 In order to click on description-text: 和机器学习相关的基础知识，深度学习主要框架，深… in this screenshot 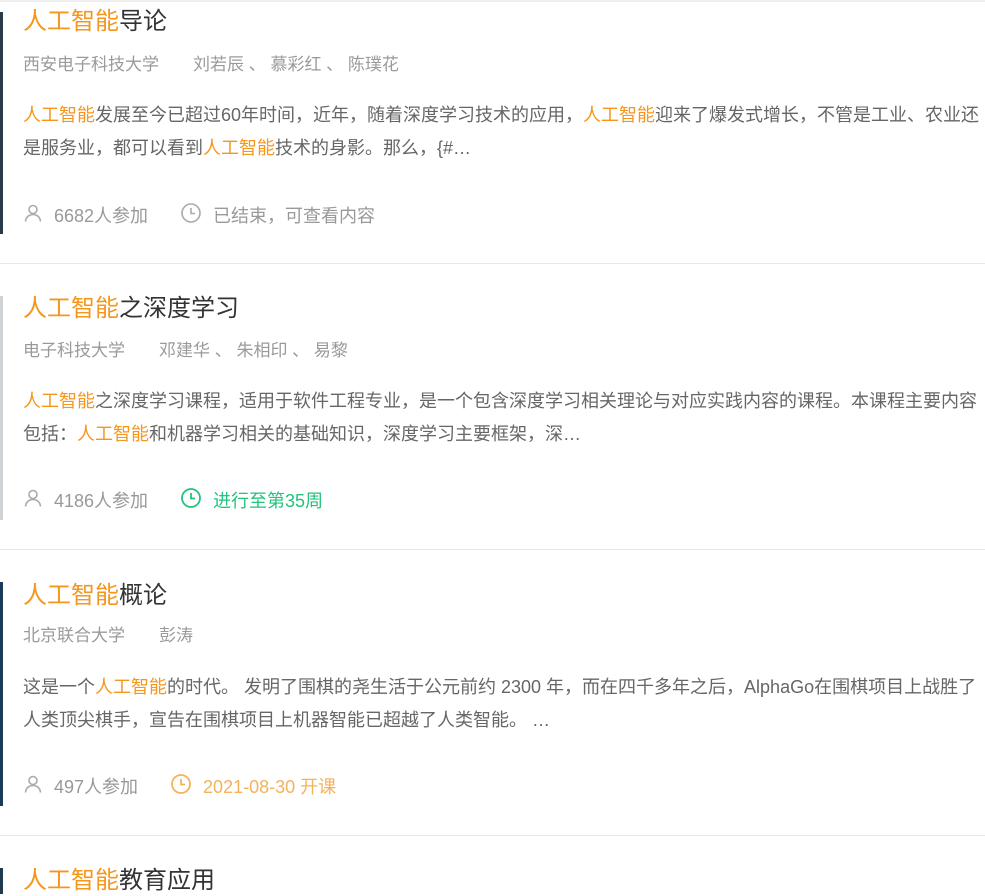, I will do `click(365, 434)`.